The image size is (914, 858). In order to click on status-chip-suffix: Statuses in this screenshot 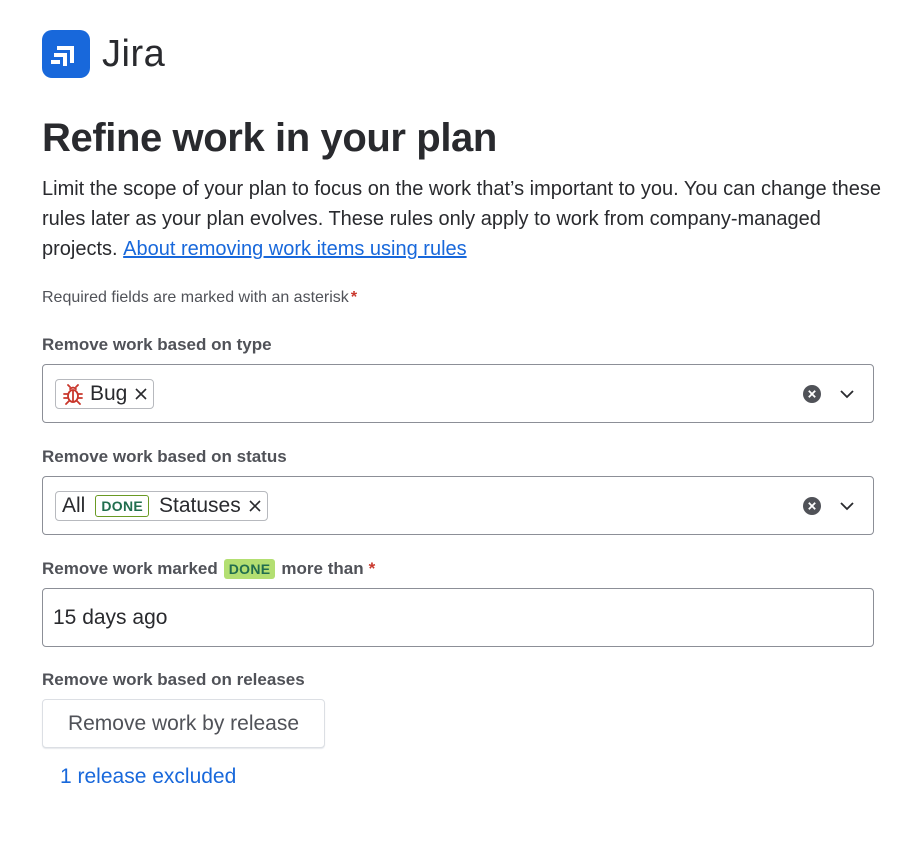, I will do `click(200, 505)`.